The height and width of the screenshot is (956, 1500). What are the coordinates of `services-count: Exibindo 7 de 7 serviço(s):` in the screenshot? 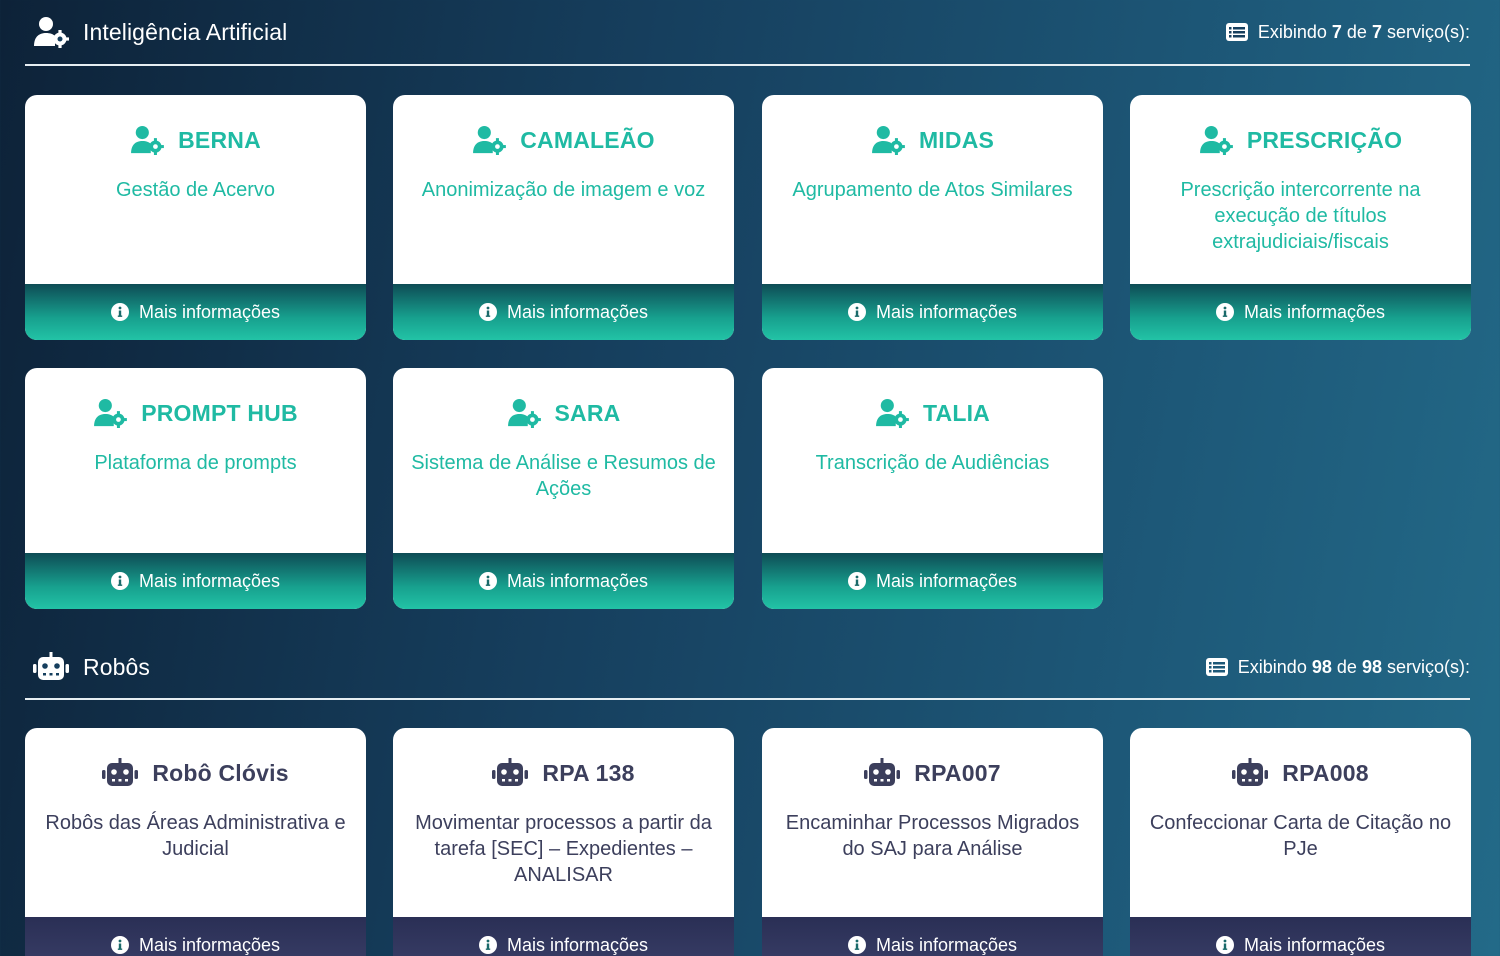 It's located at (1347, 32).